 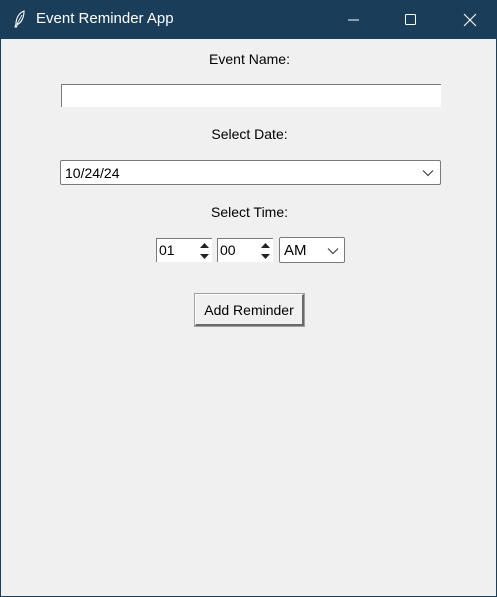 What do you see at coordinates (245, 250) in the screenshot?
I see `minute-spinbox: 00` at bounding box center [245, 250].